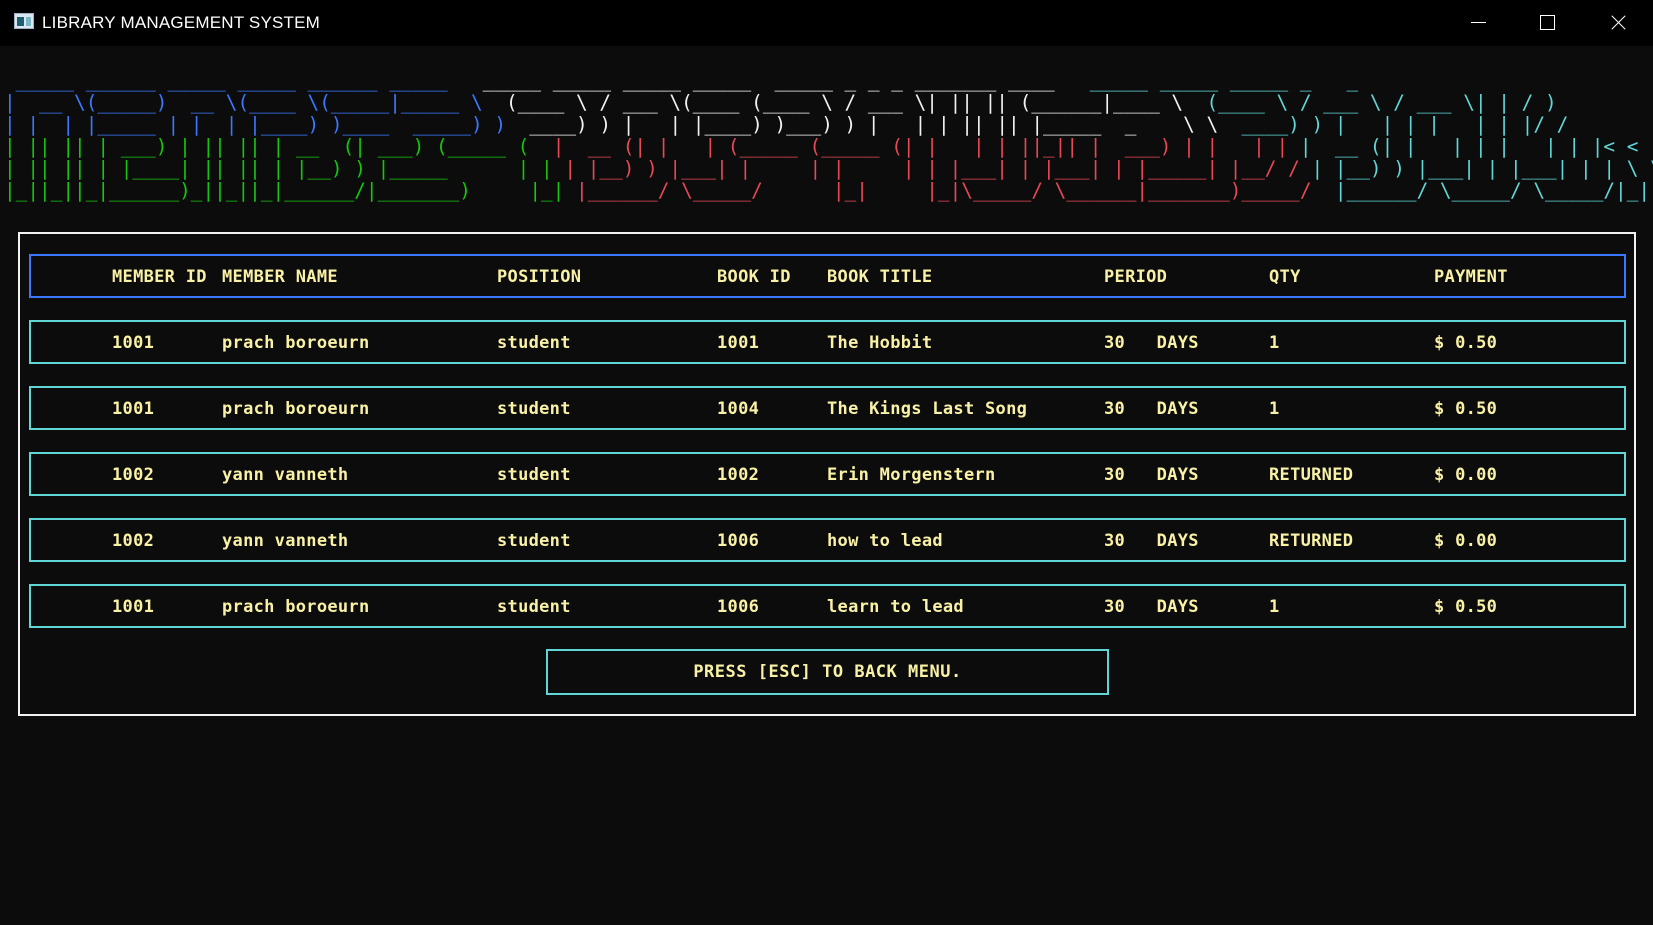  What do you see at coordinates (880, 343) in the screenshot?
I see `cell-book-title: The Hobbit` at bounding box center [880, 343].